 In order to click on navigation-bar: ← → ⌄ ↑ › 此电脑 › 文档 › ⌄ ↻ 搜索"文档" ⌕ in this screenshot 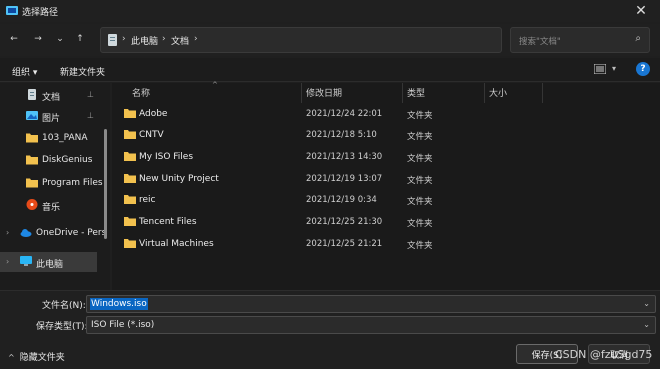, I will do `click(330, 40)`.